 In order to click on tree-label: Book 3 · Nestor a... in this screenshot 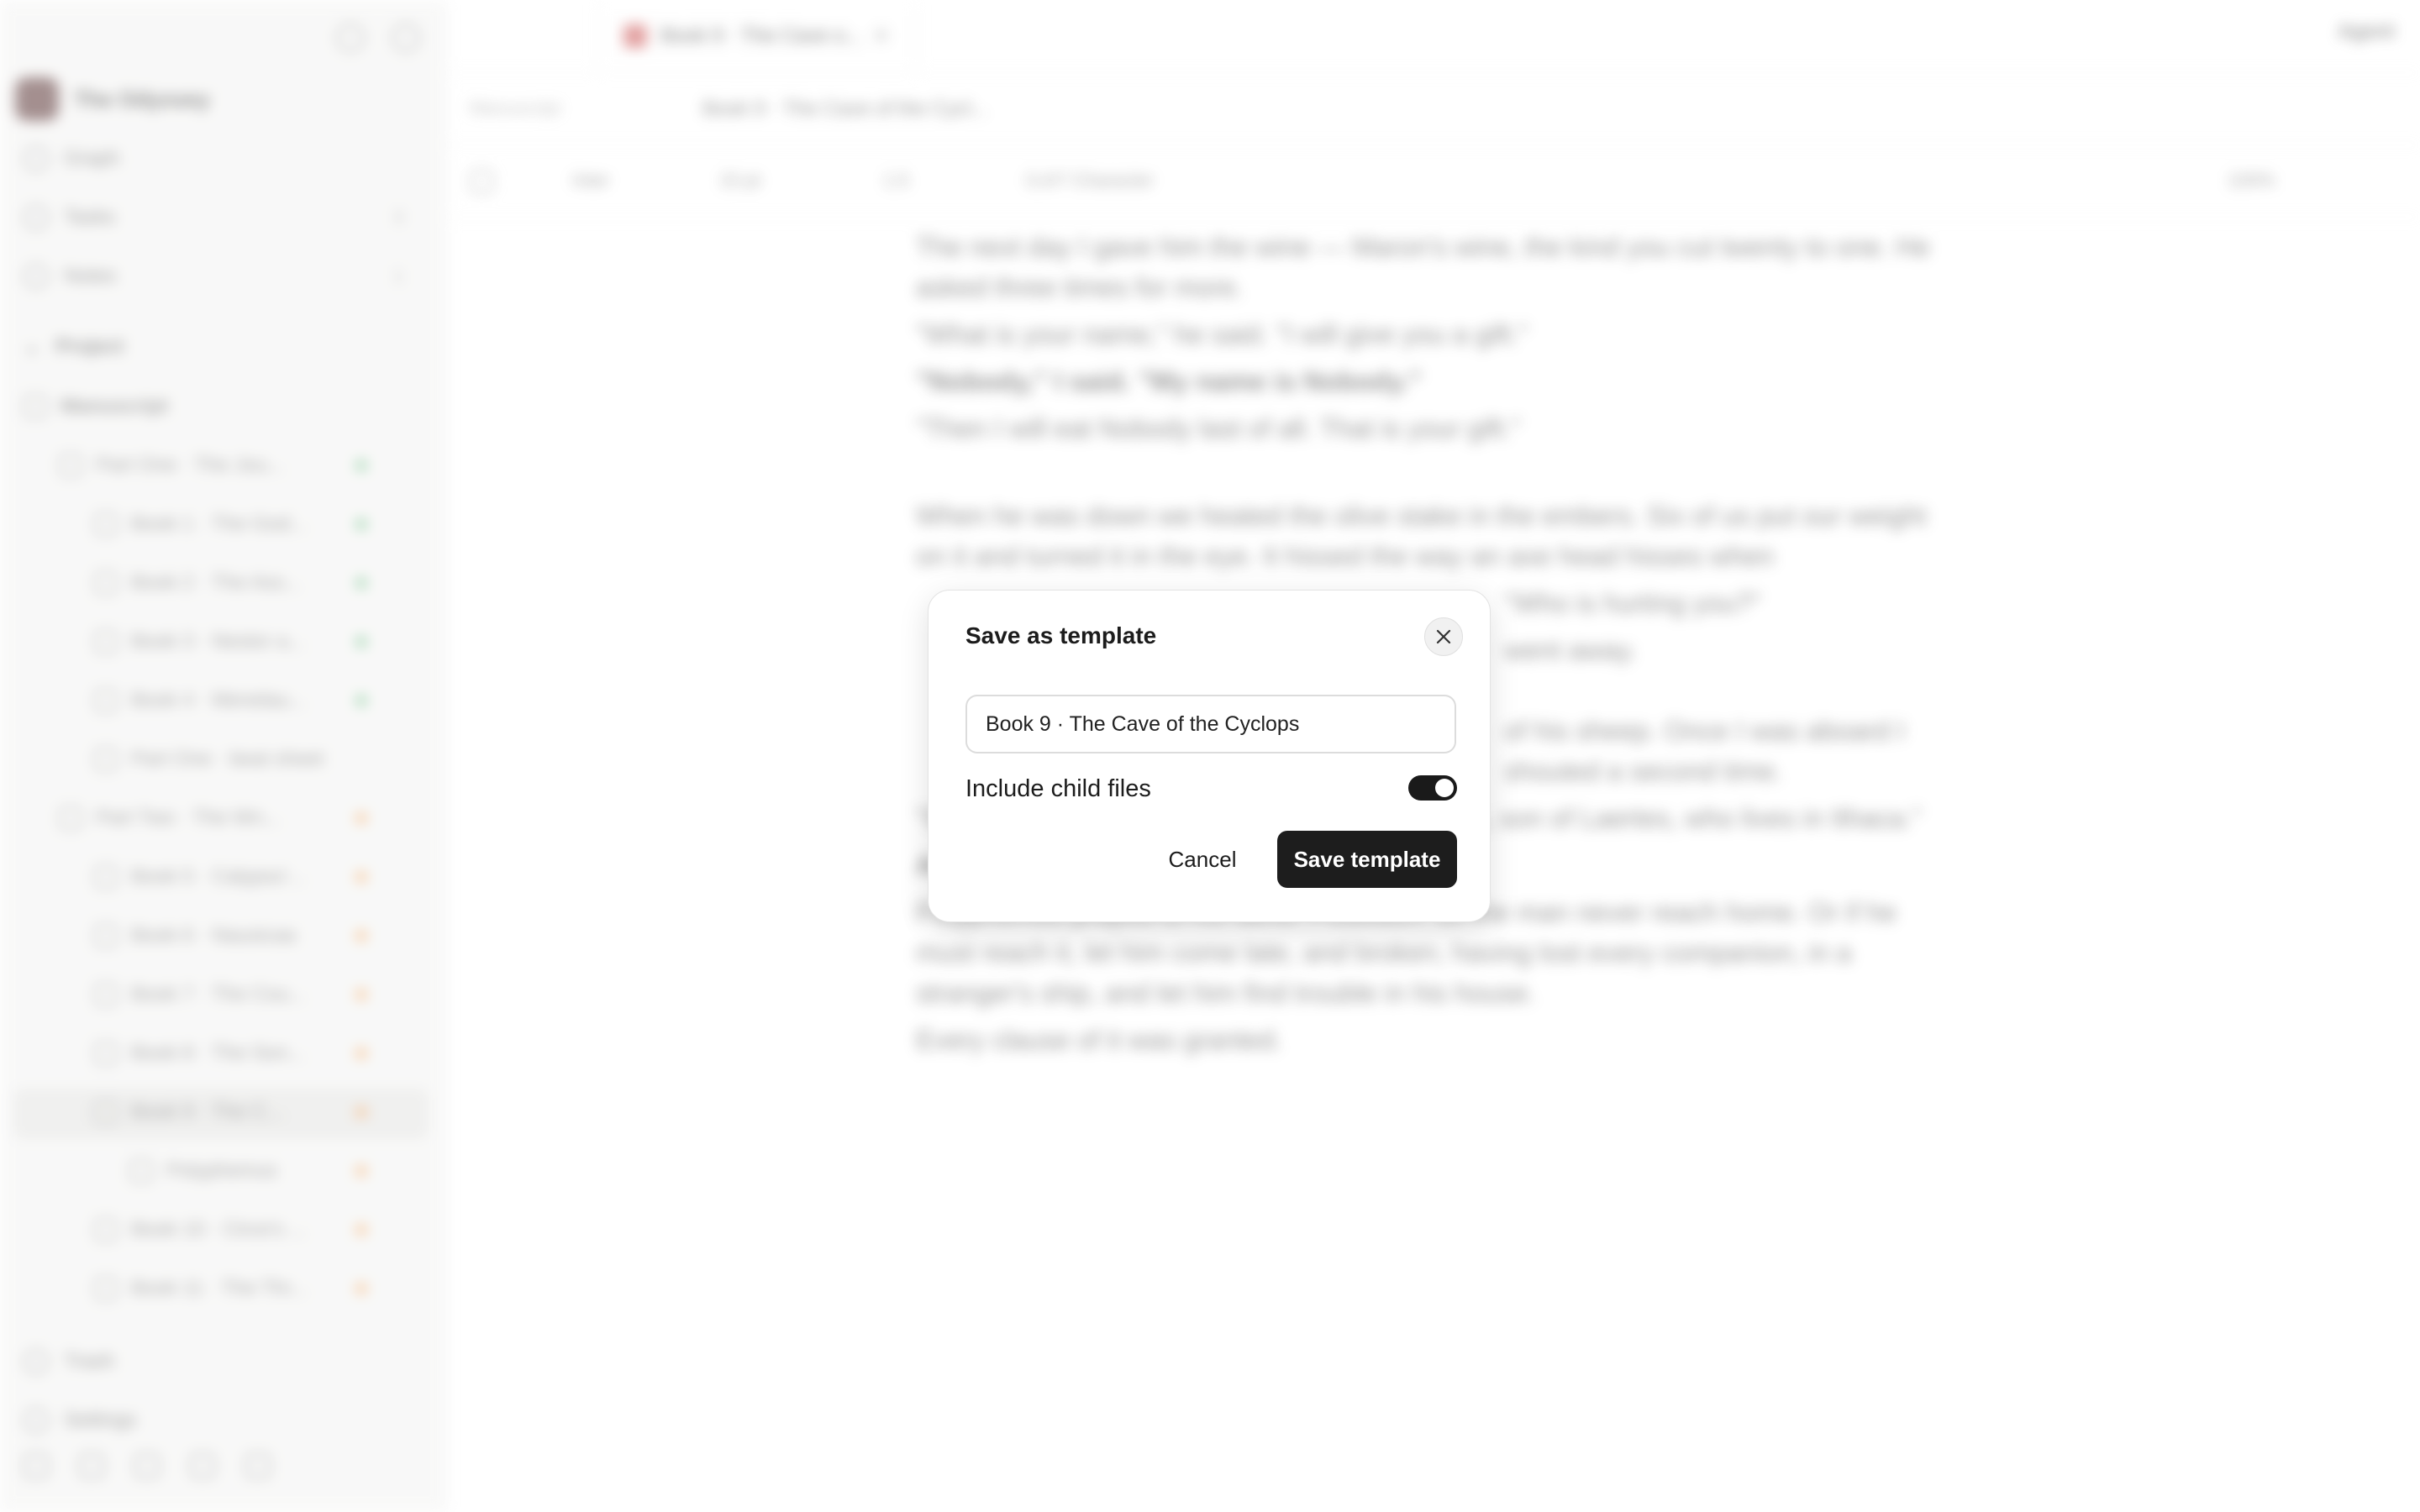, I will do `click(218, 641)`.